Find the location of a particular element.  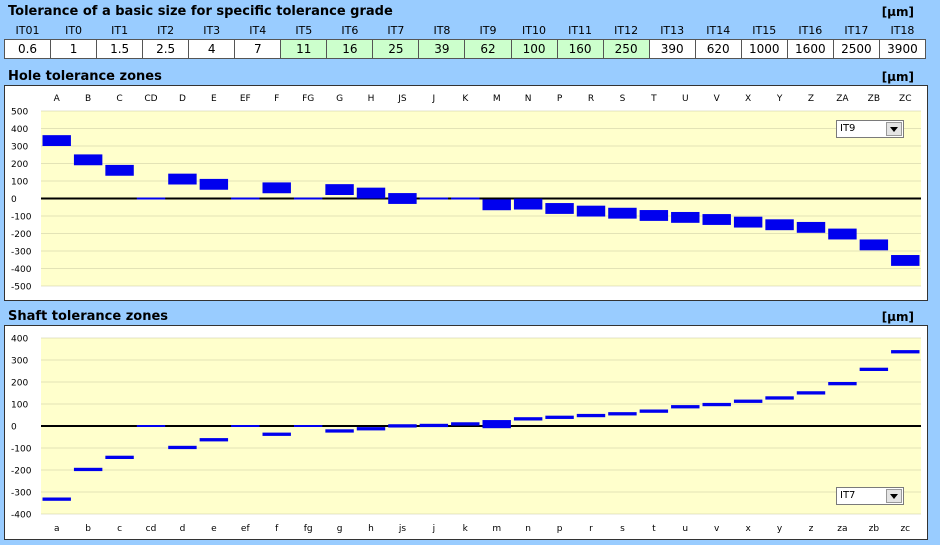

hole-zone-bar-e is located at coordinates (214, 184).